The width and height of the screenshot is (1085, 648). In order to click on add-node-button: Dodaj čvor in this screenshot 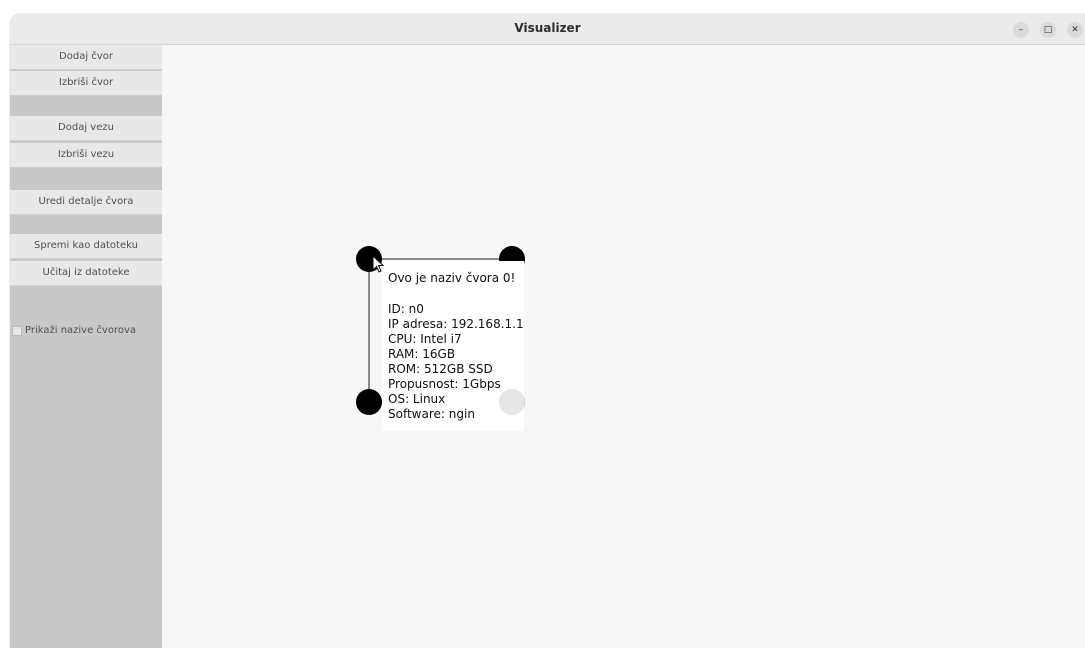, I will do `click(86, 57)`.